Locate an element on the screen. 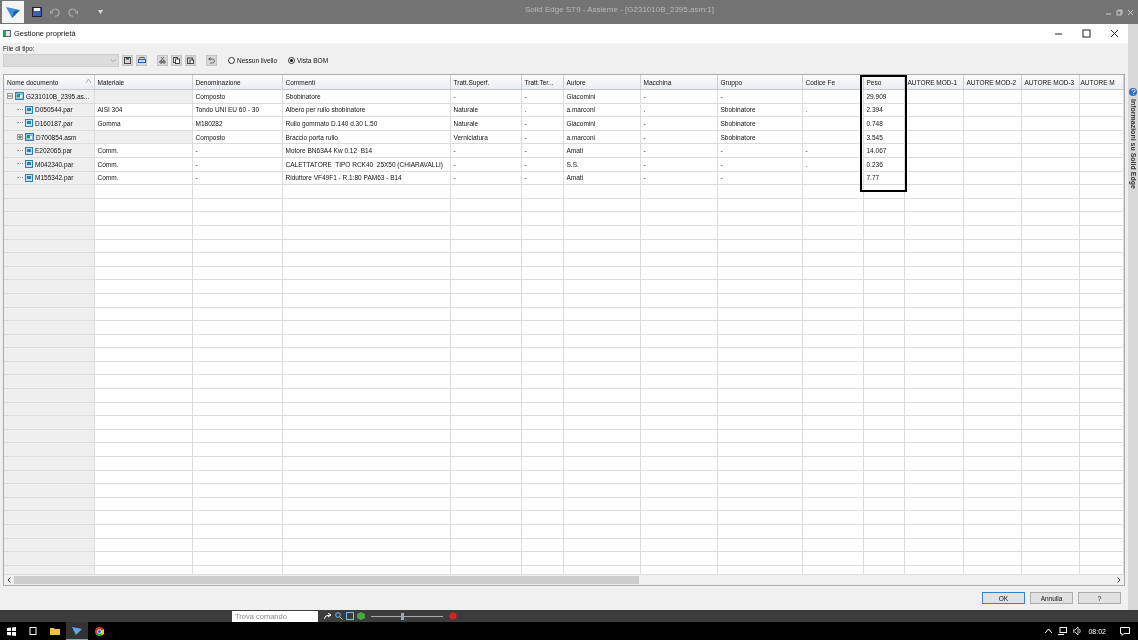  maximize-icon is located at coordinates (1086, 33).